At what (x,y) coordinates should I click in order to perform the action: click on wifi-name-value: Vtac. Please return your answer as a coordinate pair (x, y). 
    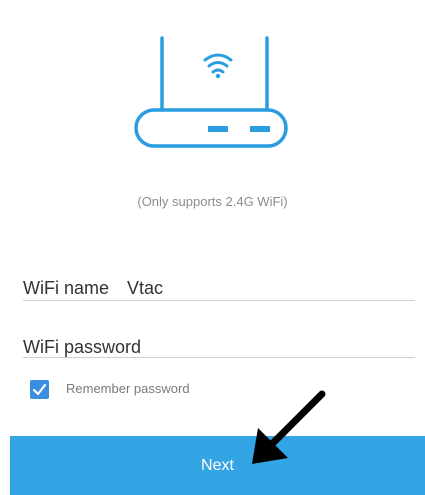
    Looking at the image, I should click on (145, 288).